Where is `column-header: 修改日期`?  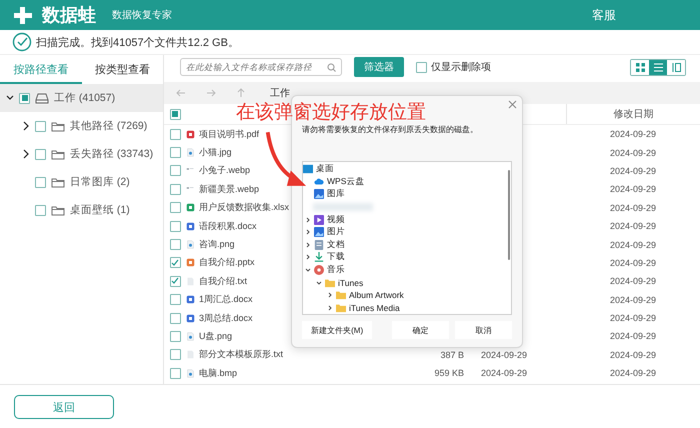
column-header: 修改日期 is located at coordinates (633, 114).